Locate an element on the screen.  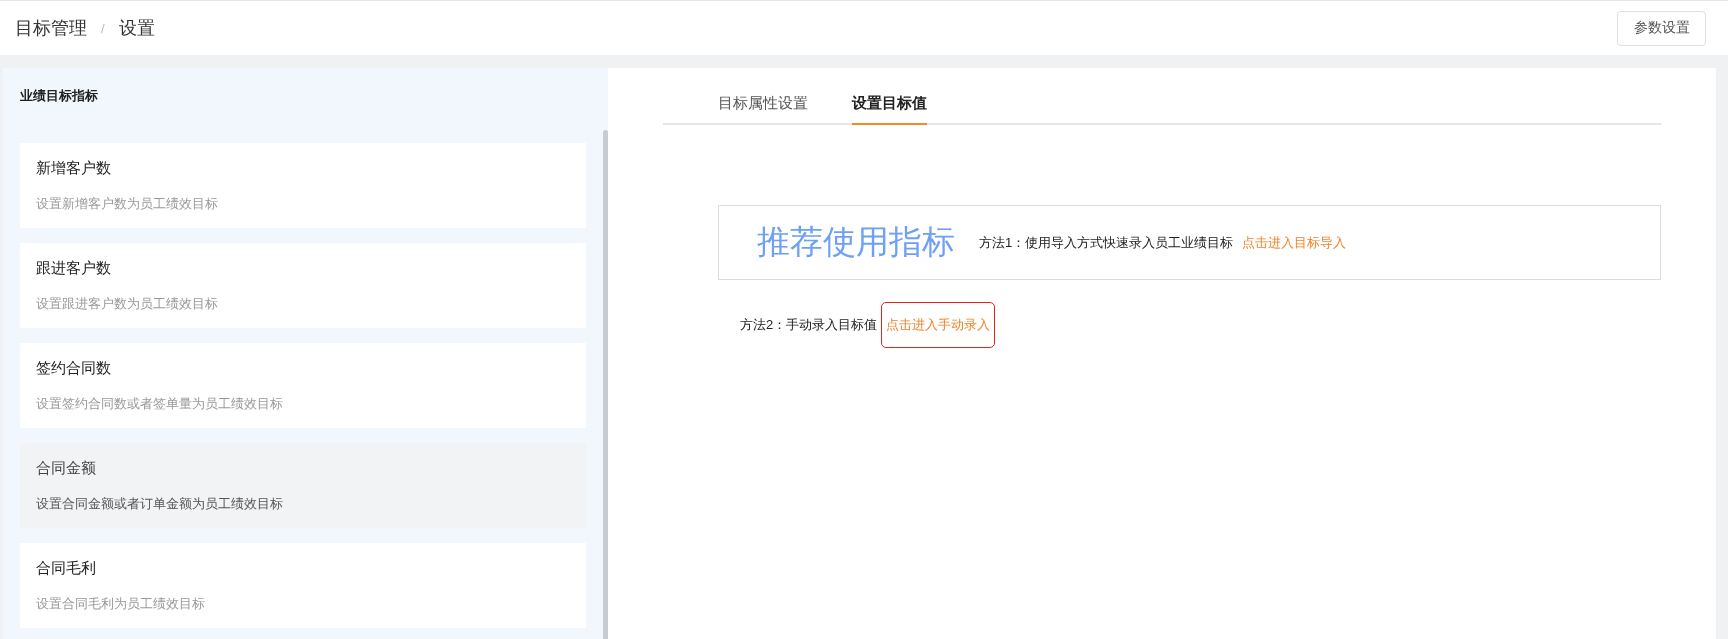
tab: 目标属性设置 is located at coordinates (763, 105).